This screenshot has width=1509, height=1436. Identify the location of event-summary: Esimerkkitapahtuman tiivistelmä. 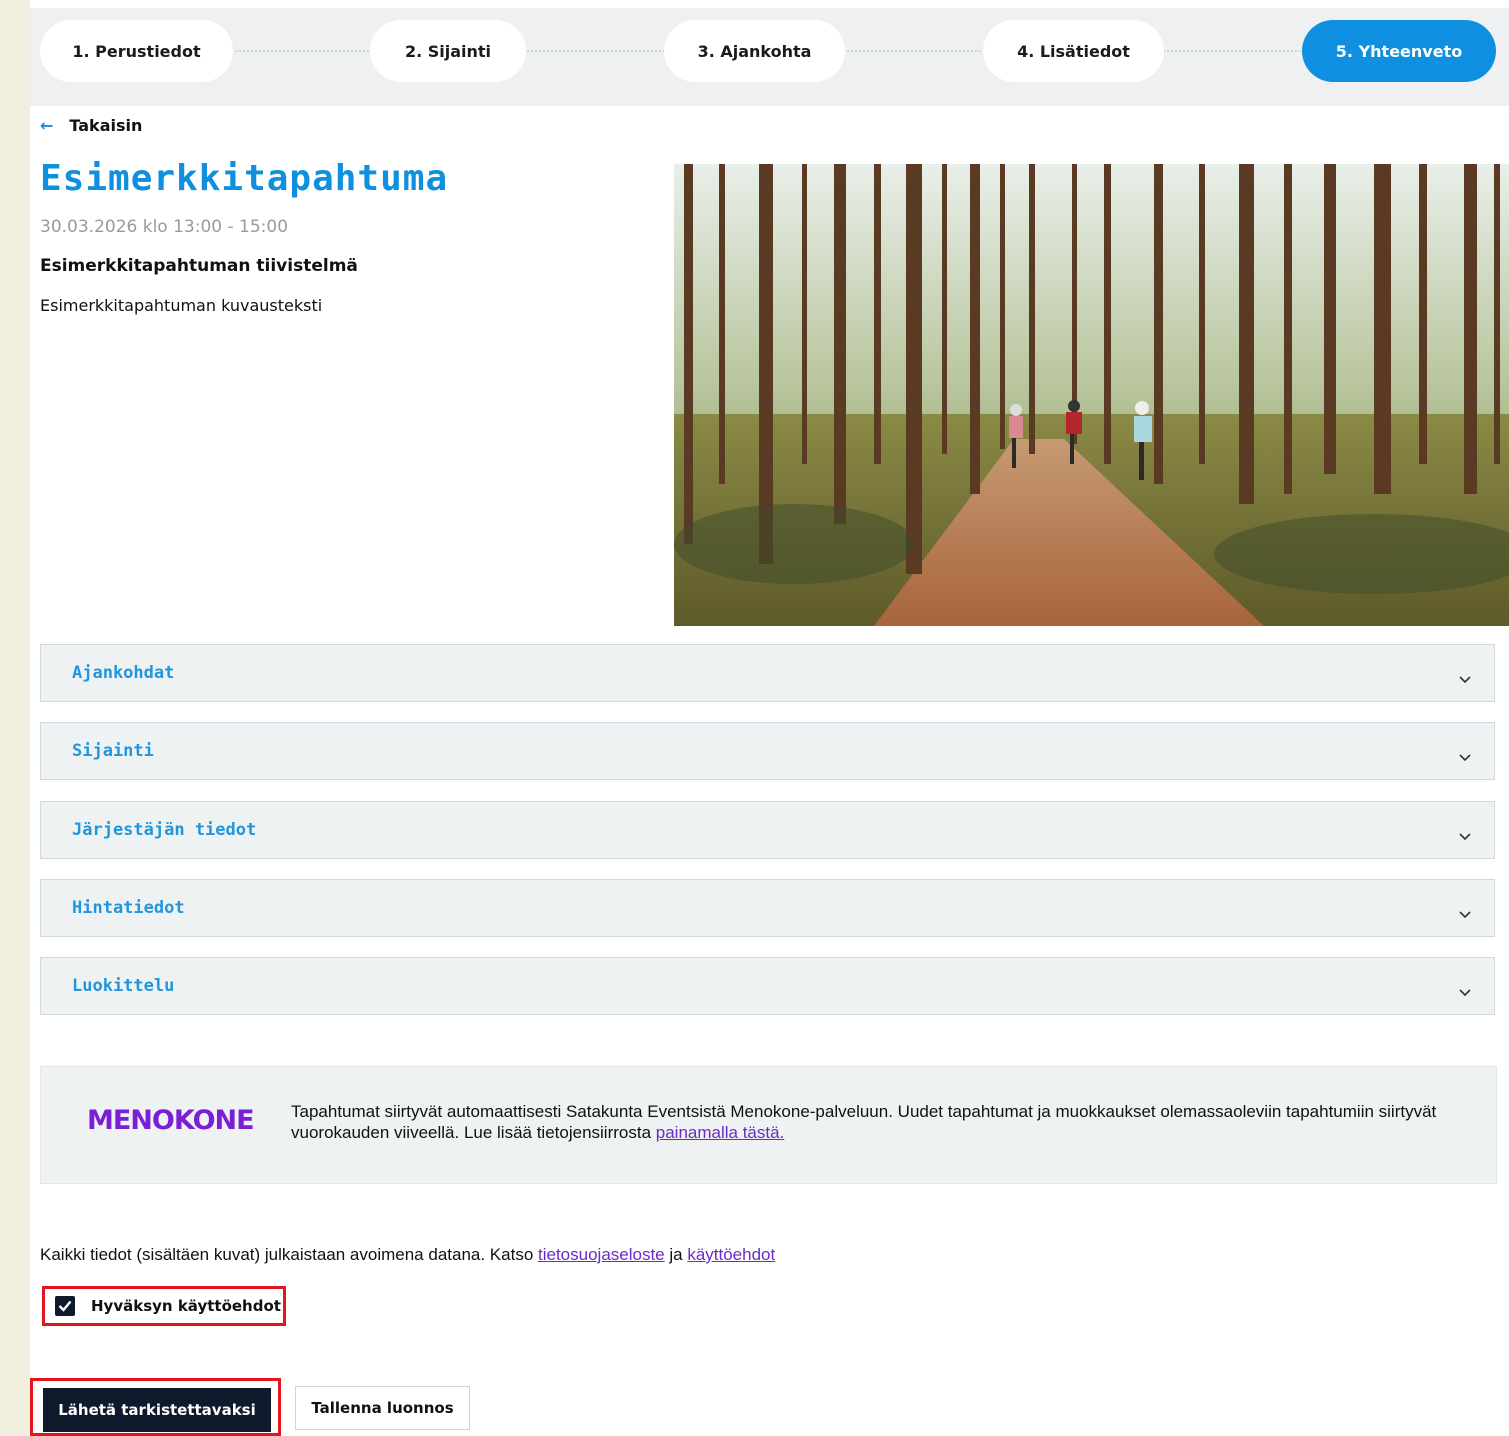
(199, 266).